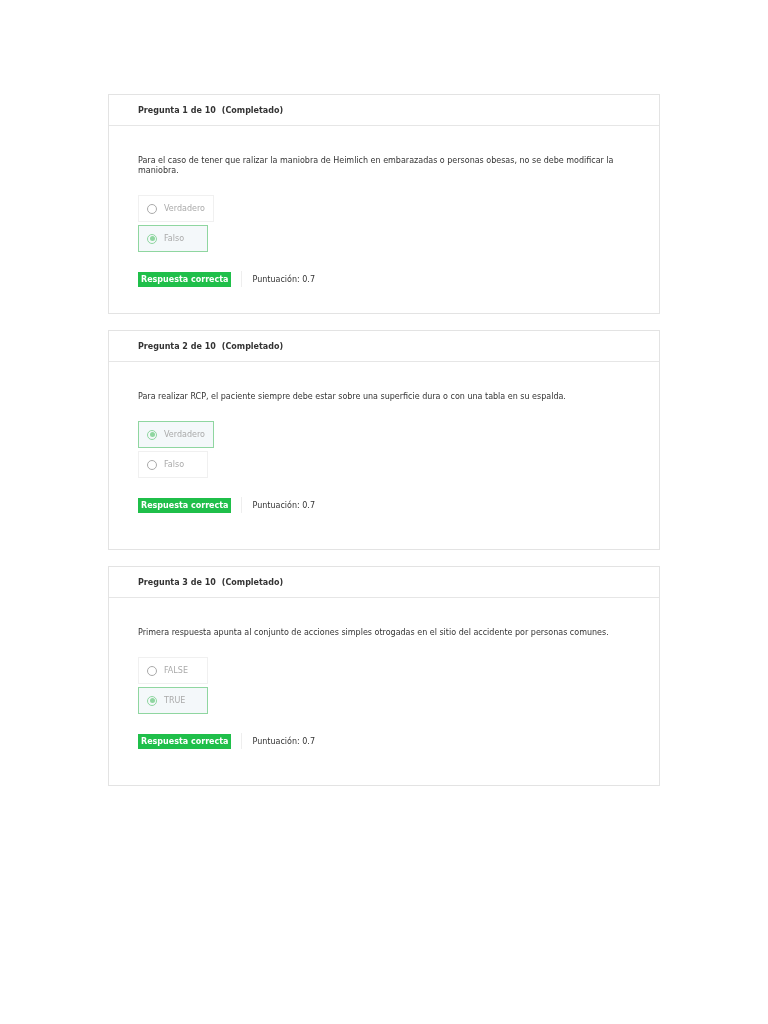 The image size is (768, 1024). What do you see at coordinates (374, 633) in the screenshot?
I see `question-text: Primera respuesta apunta al conjunto de acciones simples otrogadas en el sitio del accidente por personas comunes.` at bounding box center [374, 633].